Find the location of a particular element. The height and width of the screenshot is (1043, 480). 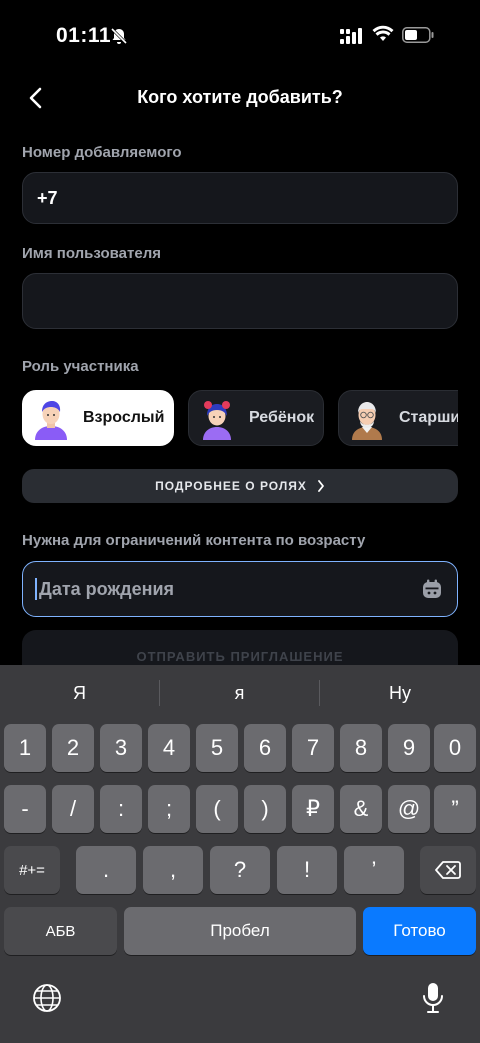

page-title: Кого хотите добавить? is located at coordinates (240, 97).